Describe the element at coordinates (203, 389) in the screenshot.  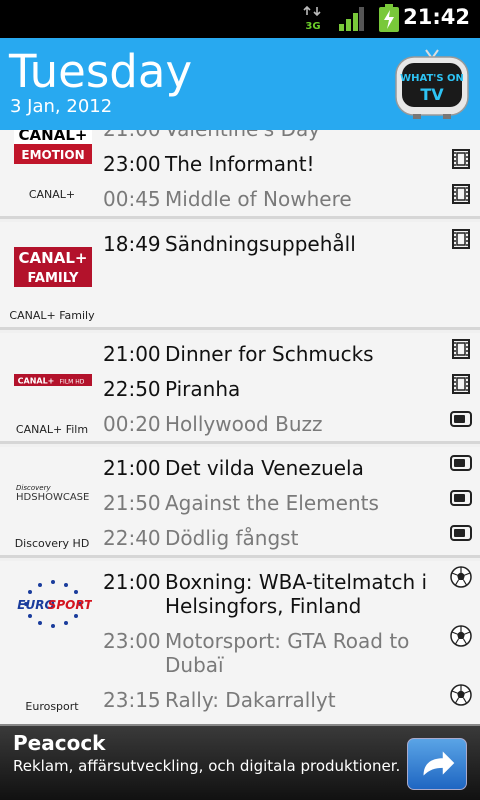
I see `program-title: Piranha` at that location.